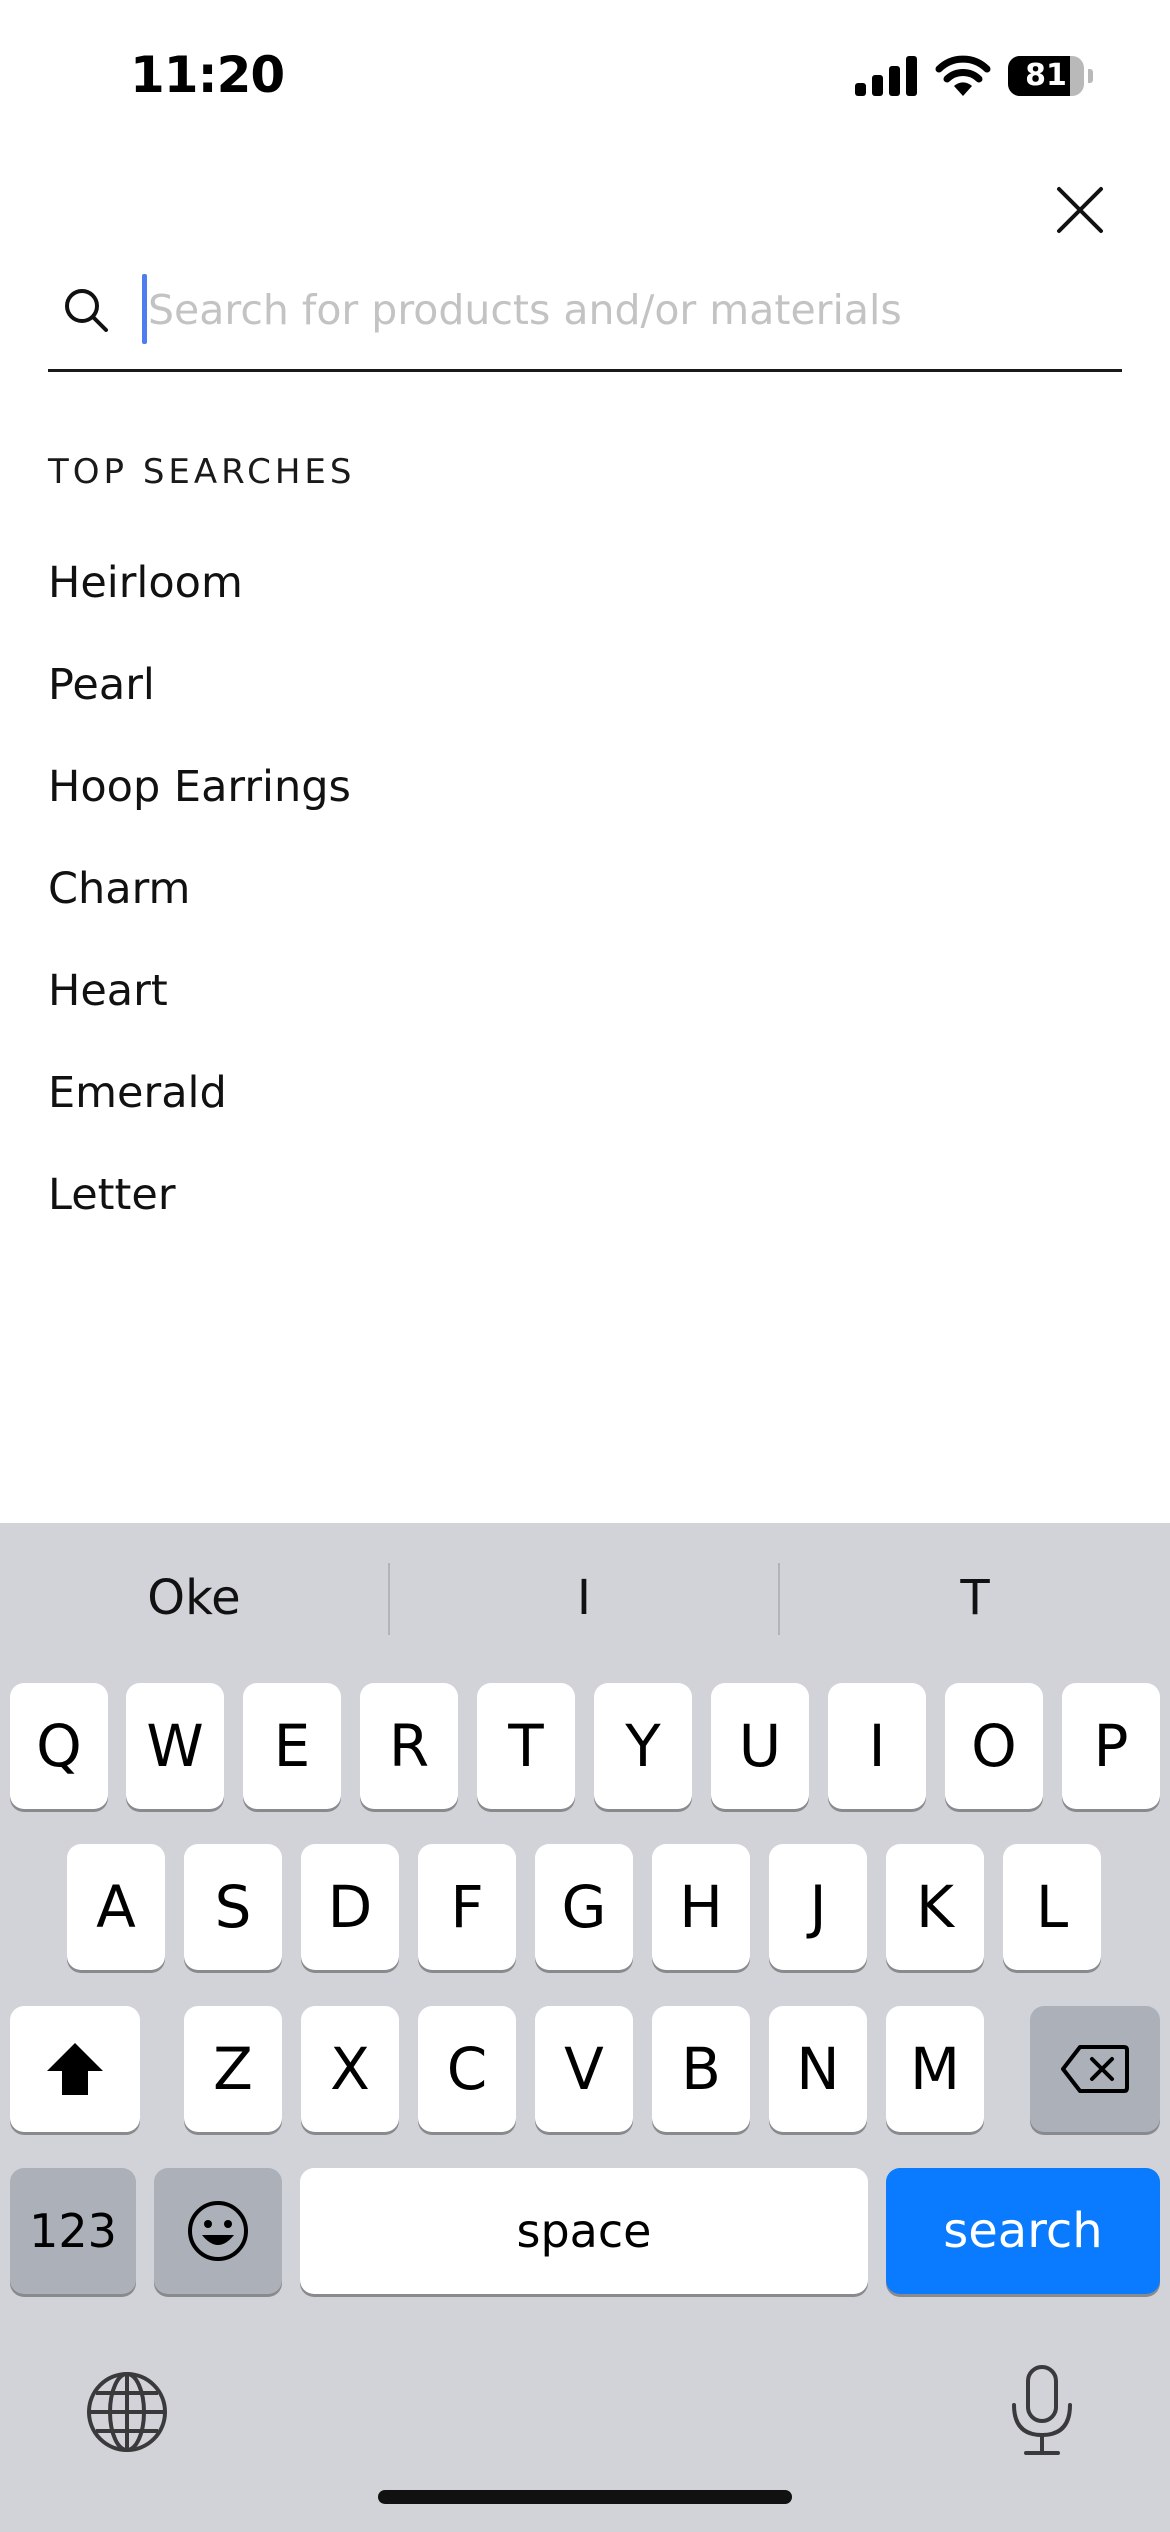 This screenshot has width=1170, height=2532. I want to click on key-i: I, so click(877, 1746).